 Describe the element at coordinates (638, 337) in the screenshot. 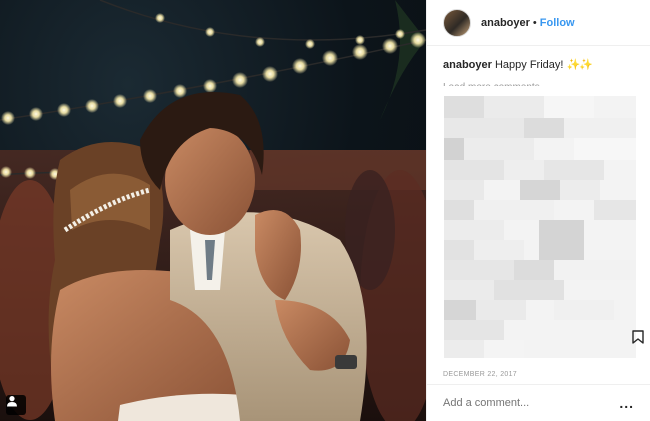

I see `bookmark-icon` at that location.